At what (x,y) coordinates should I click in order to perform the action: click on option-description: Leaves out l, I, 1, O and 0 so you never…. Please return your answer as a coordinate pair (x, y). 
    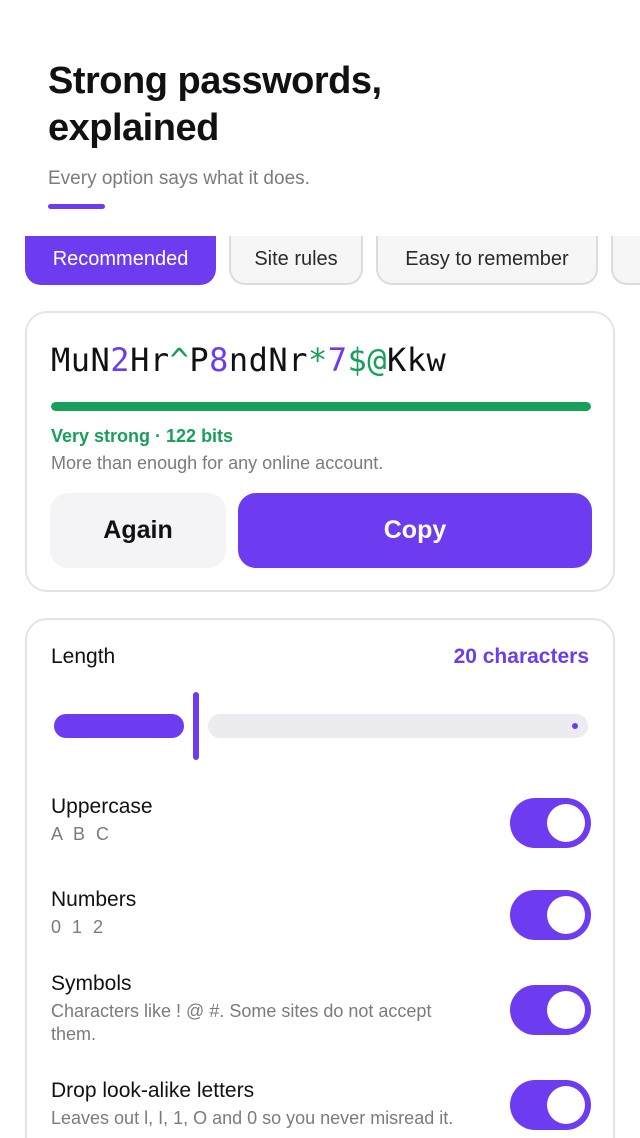
    Looking at the image, I should click on (252, 1118).